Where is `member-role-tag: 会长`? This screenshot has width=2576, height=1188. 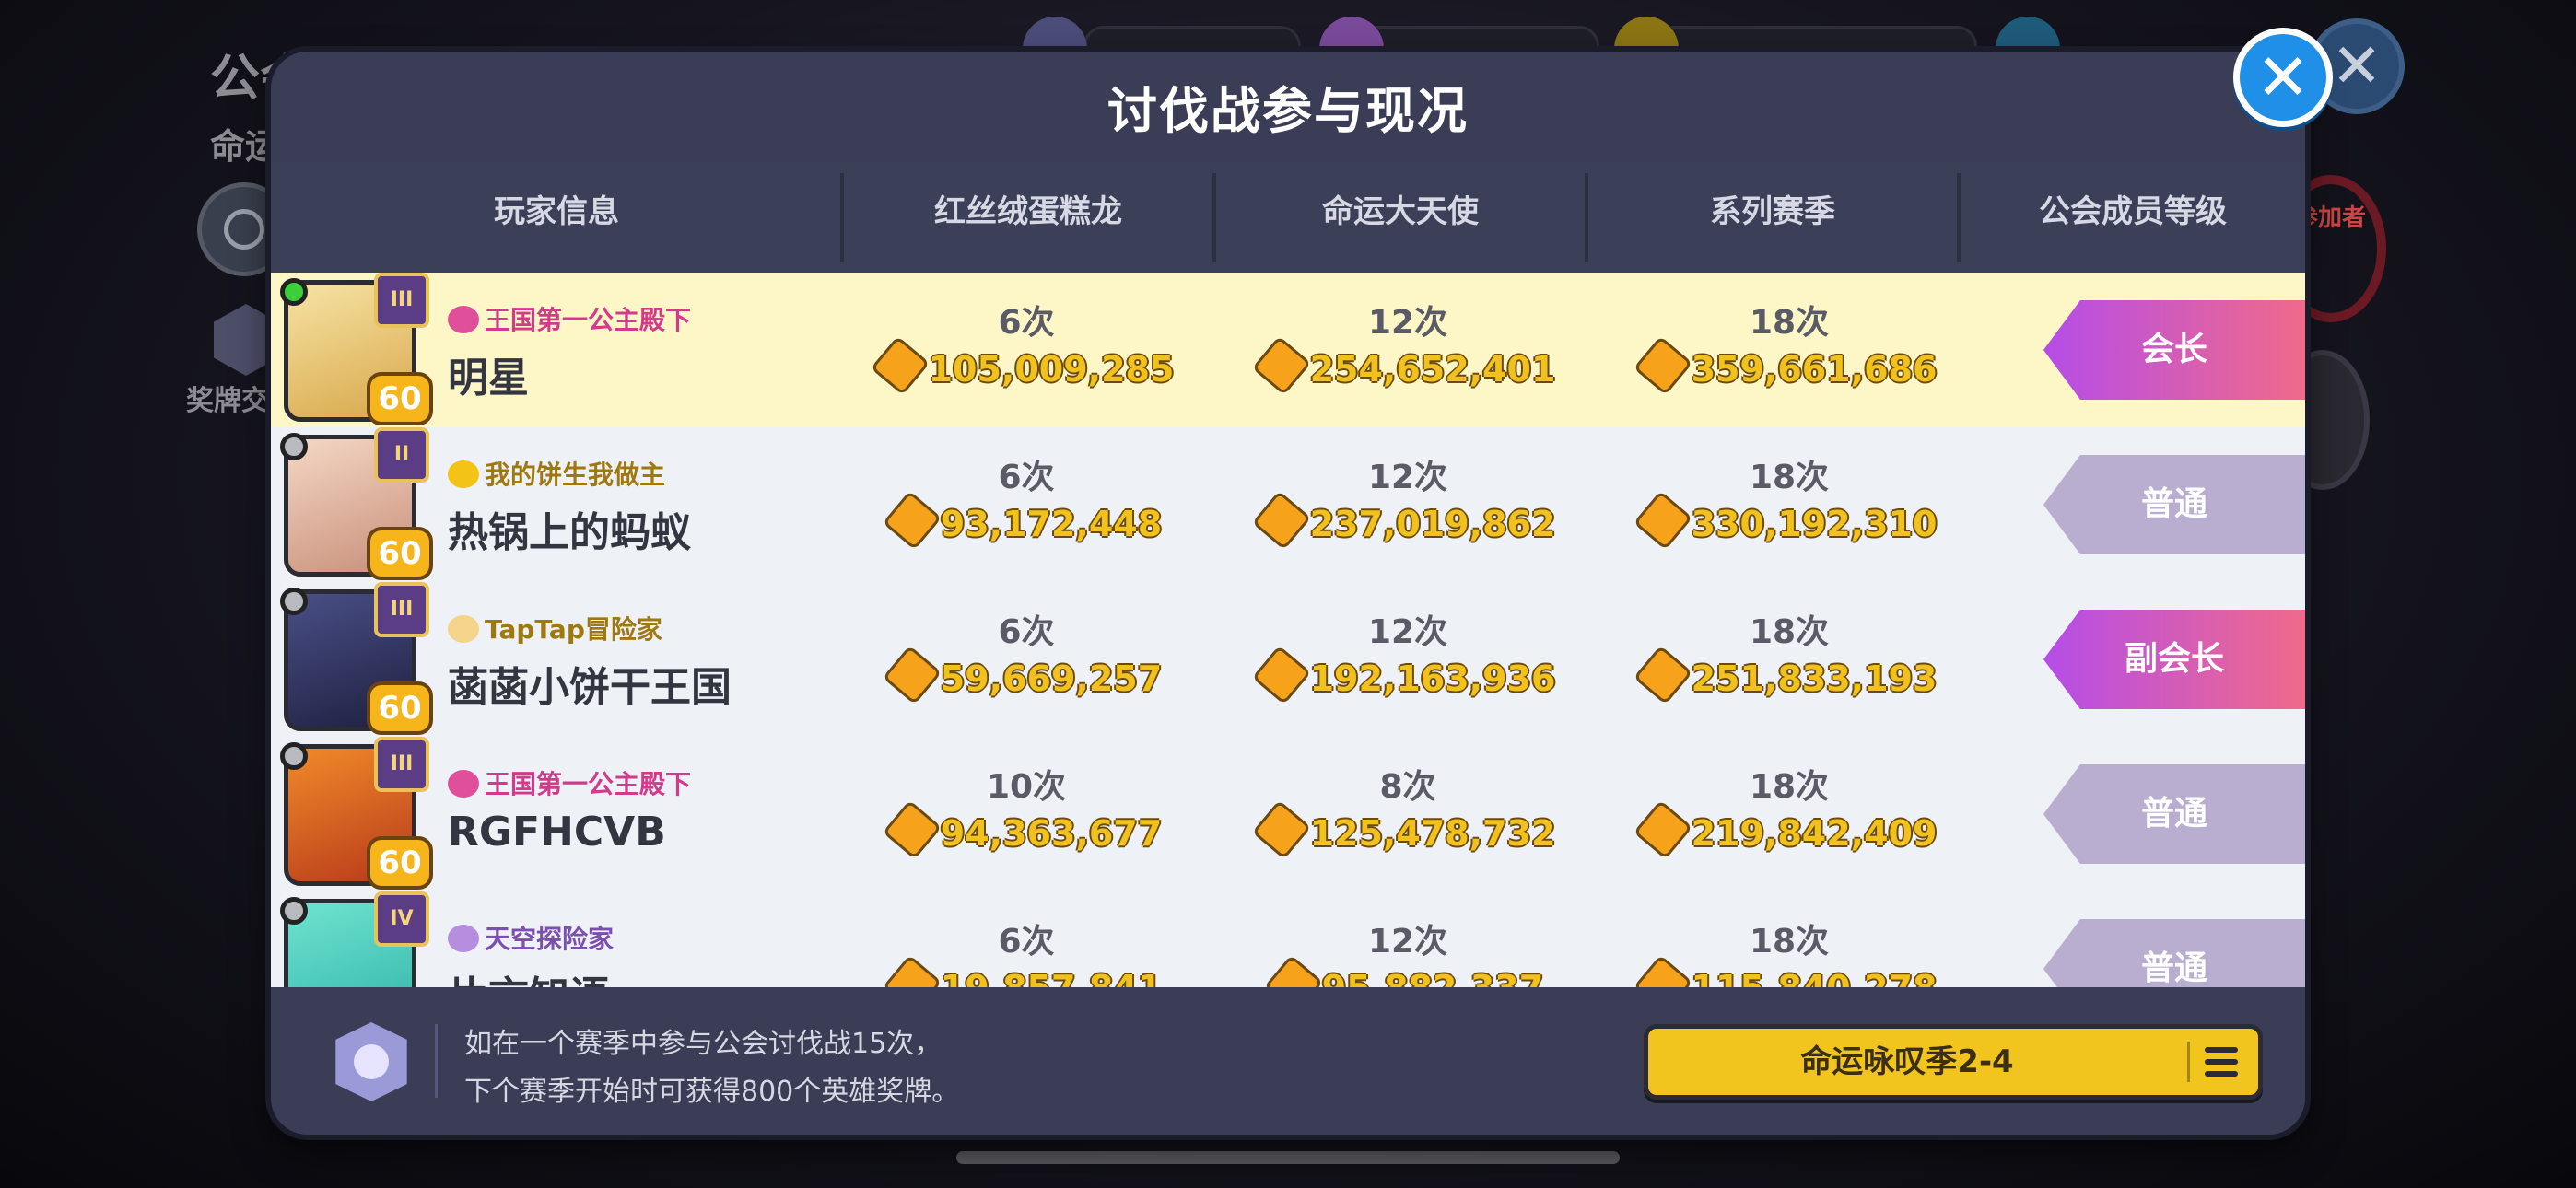 member-role-tag: 会长 is located at coordinates (2174, 350).